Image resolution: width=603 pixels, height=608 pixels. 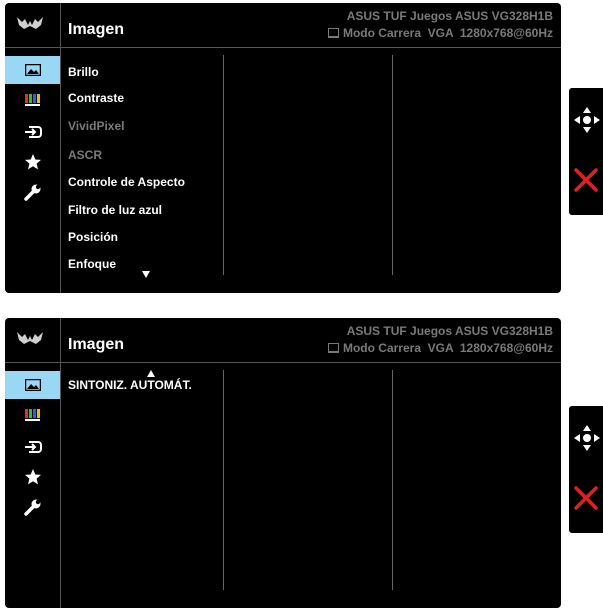 What do you see at coordinates (85, 155) in the screenshot?
I see `menu-item-ascr: ASCR` at bounding box center [85, 155].